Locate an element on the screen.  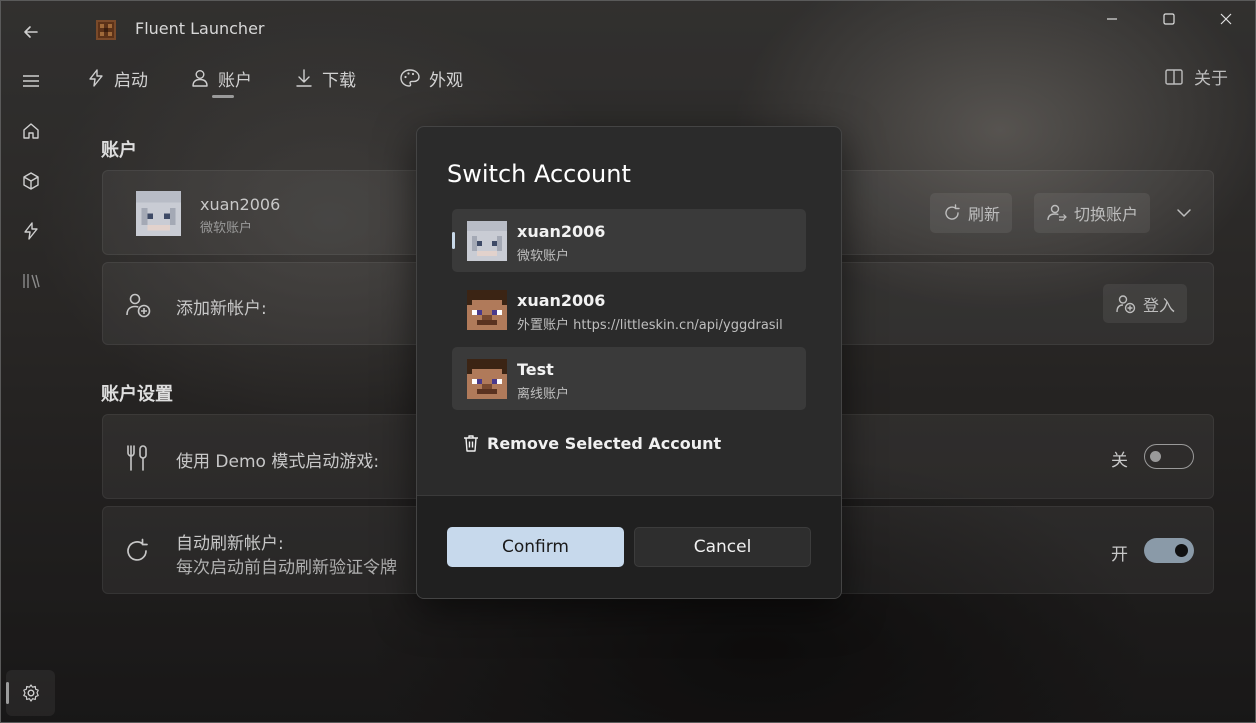
dialog-title: Switch Account is located at coordinates (539, 174).